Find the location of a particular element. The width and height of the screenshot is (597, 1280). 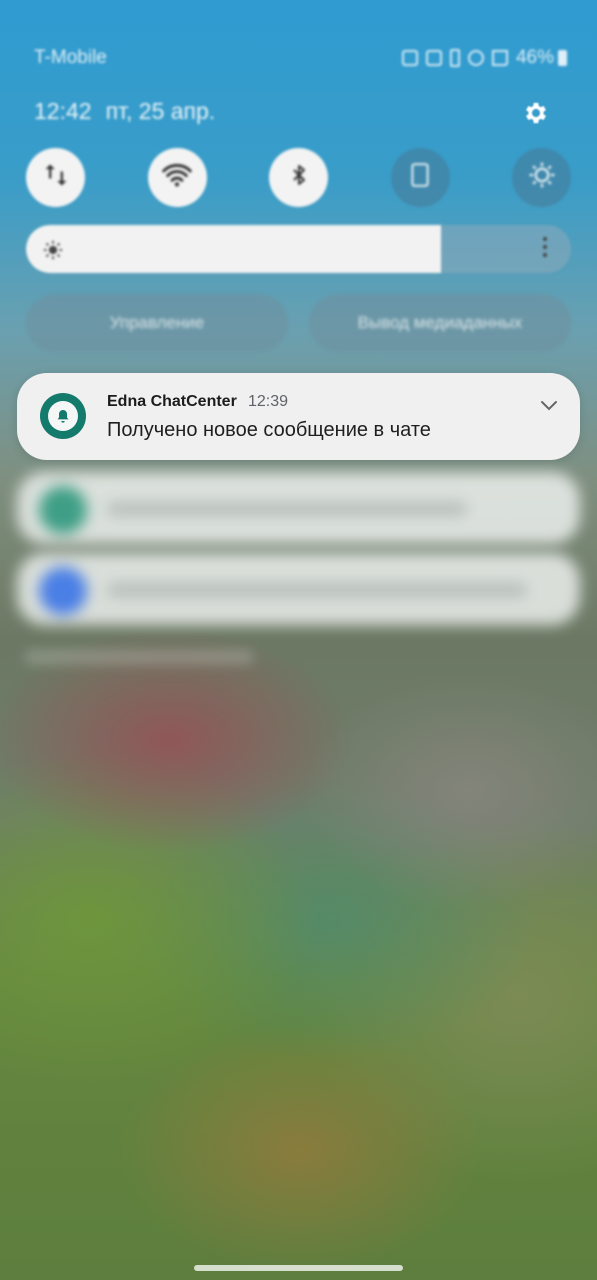

signal-icon is located at coordinates (499, 58).